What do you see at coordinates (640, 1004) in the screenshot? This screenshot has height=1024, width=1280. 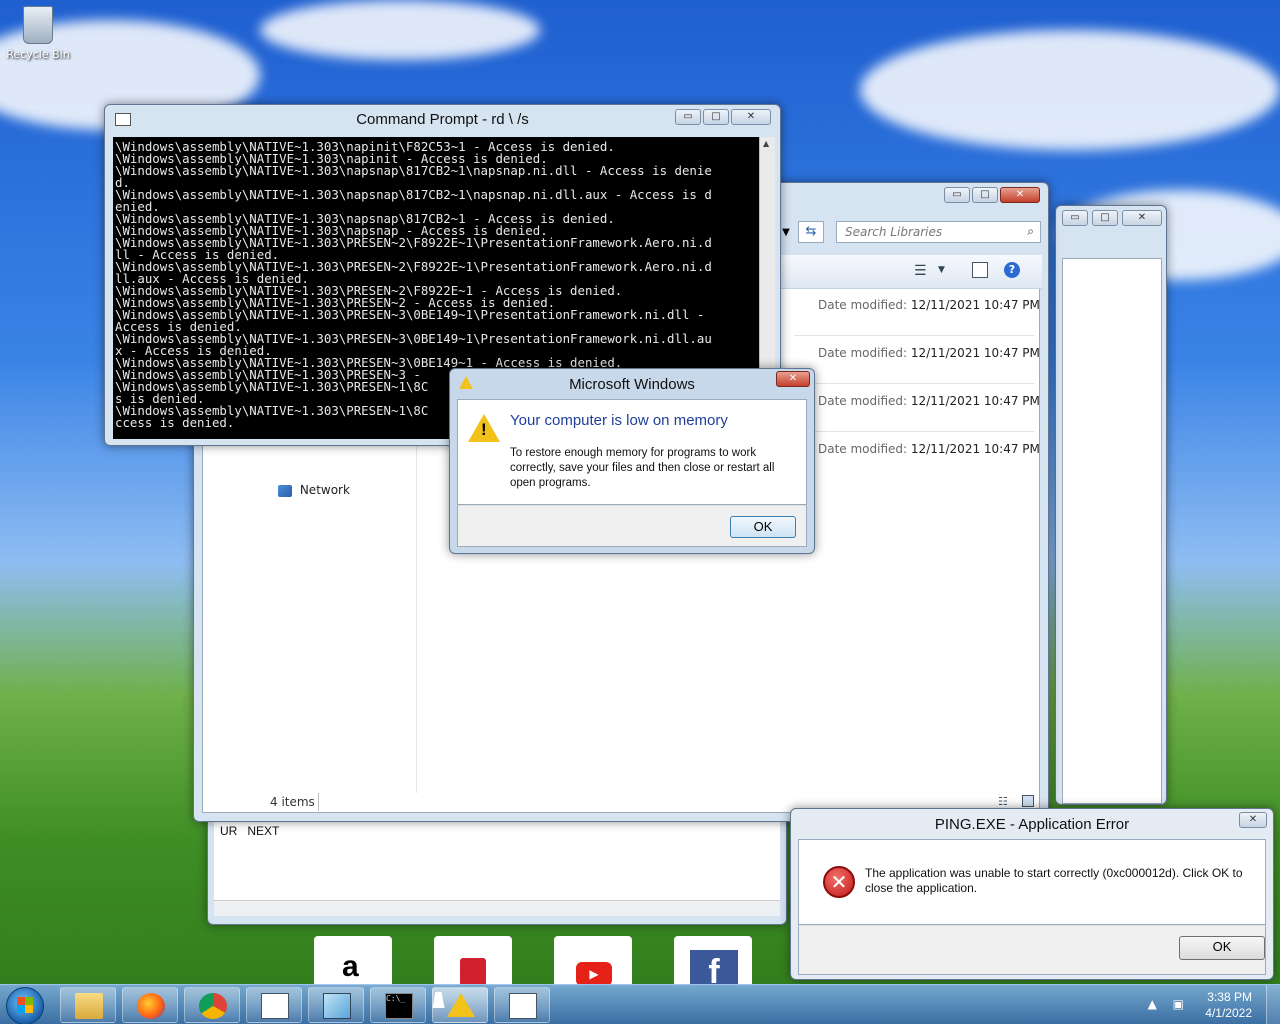 I see `taskbar: C:\_ ▲ ▣ 3:38 PM 4/1/2022` at bounding box center [640, 1004].